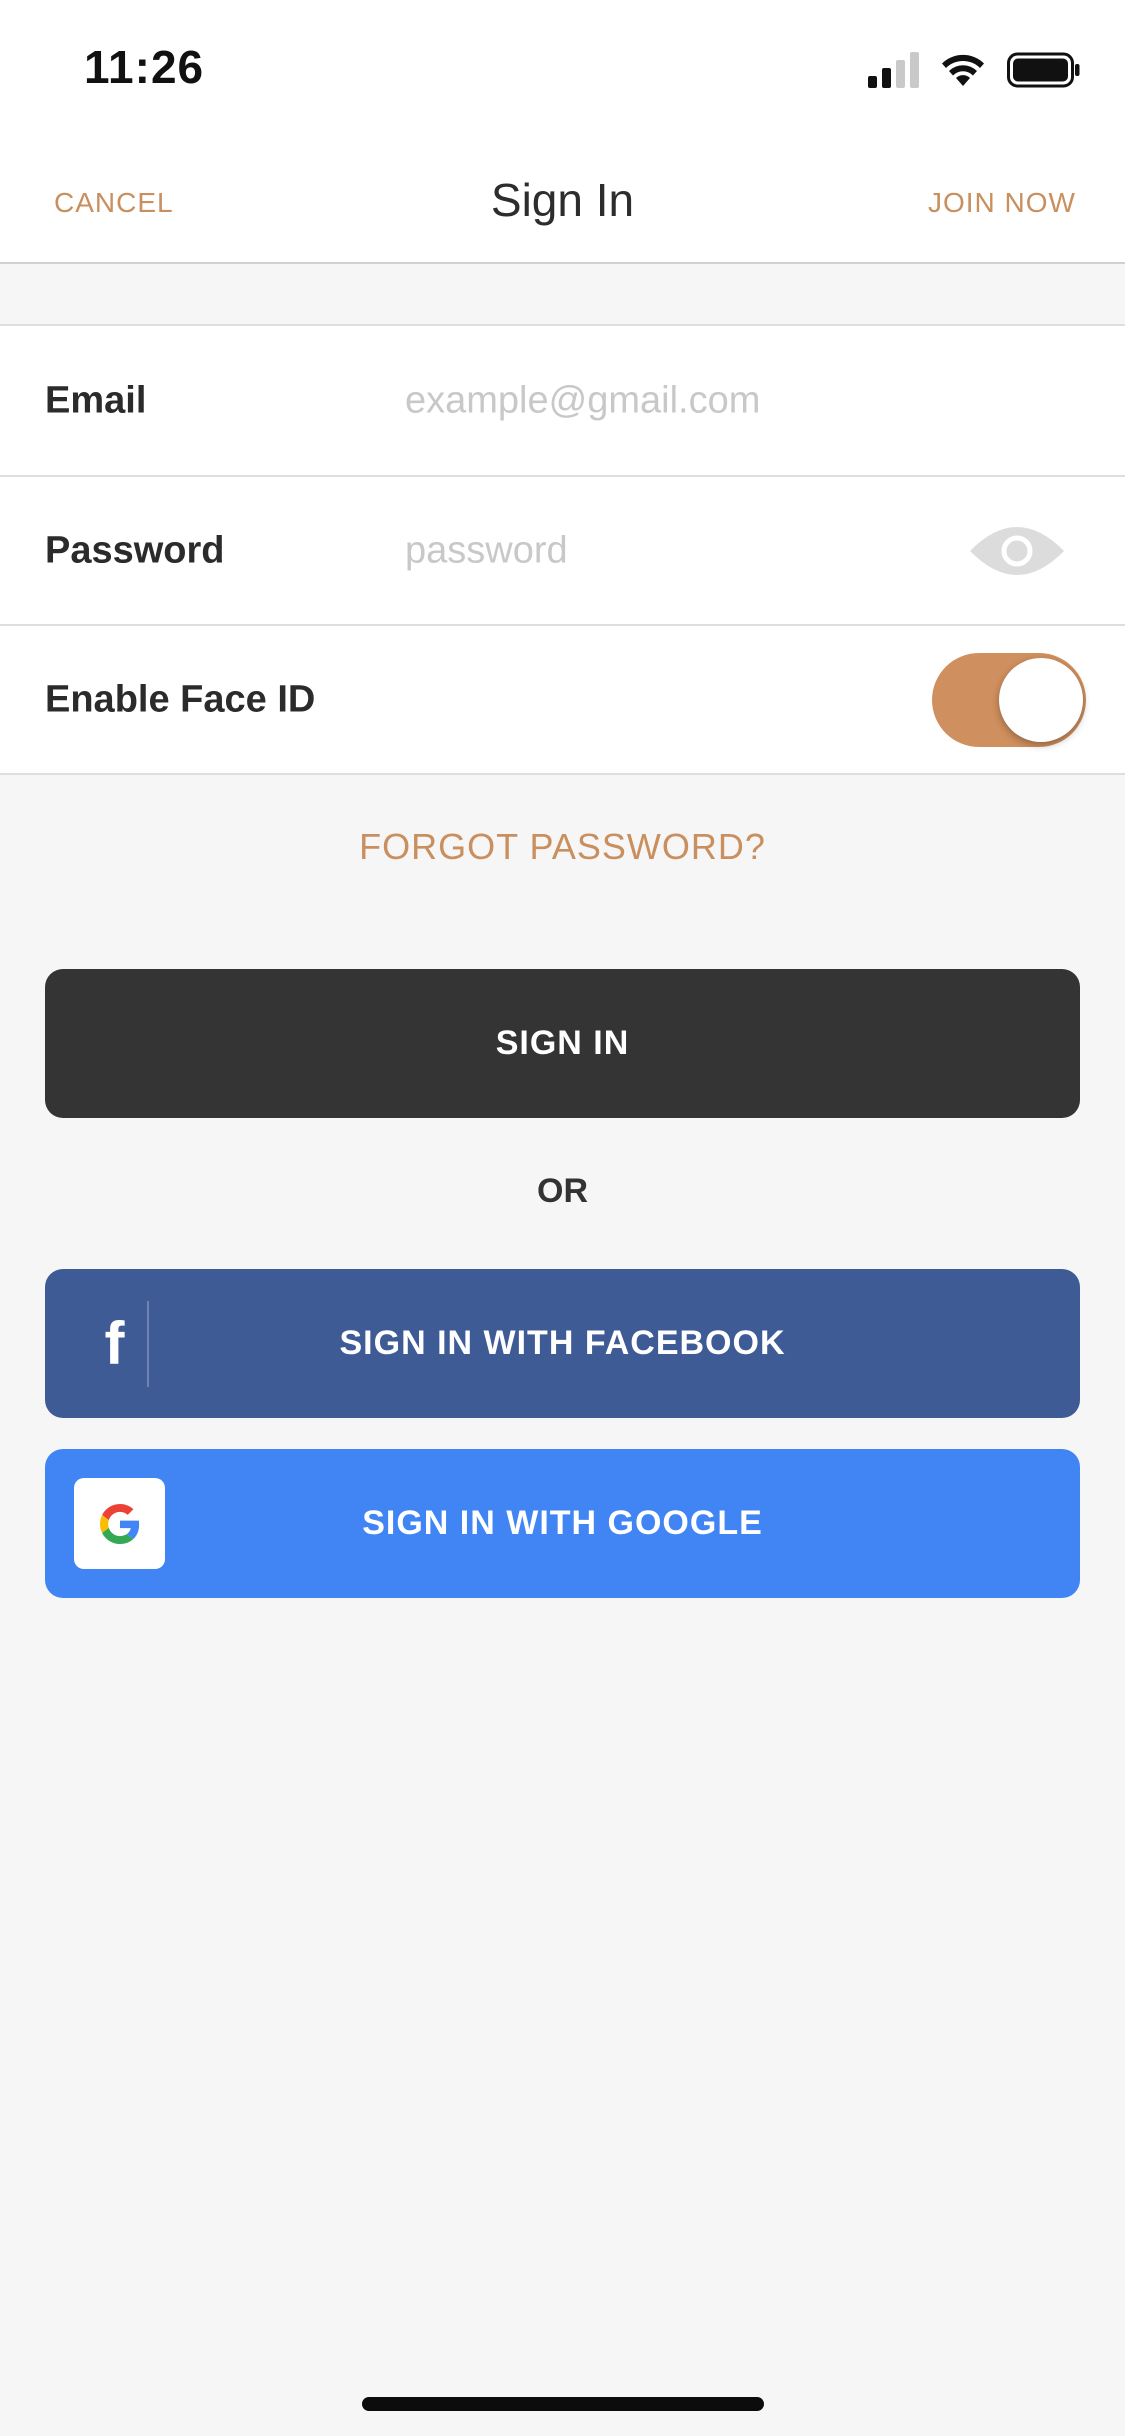 Image resolution: width=1125 pixels, height=2436 pixels. What do you see at coordinates (1017, 551) in the screenshot?
I see `eye-icon` at bounding box center [1017, 551].